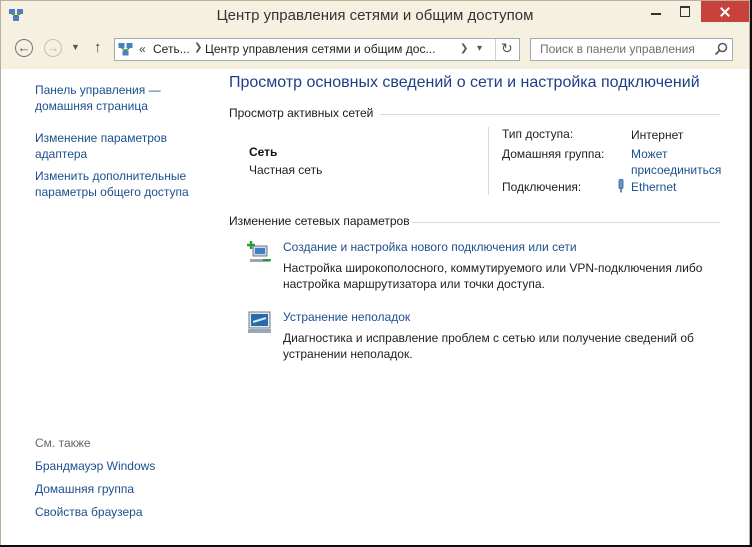 The width and height of the screenshot is (752, 547). Describe the element at coordinates (63, 443) in the screenshot. I see `see-also-heading: См. также` at that location.